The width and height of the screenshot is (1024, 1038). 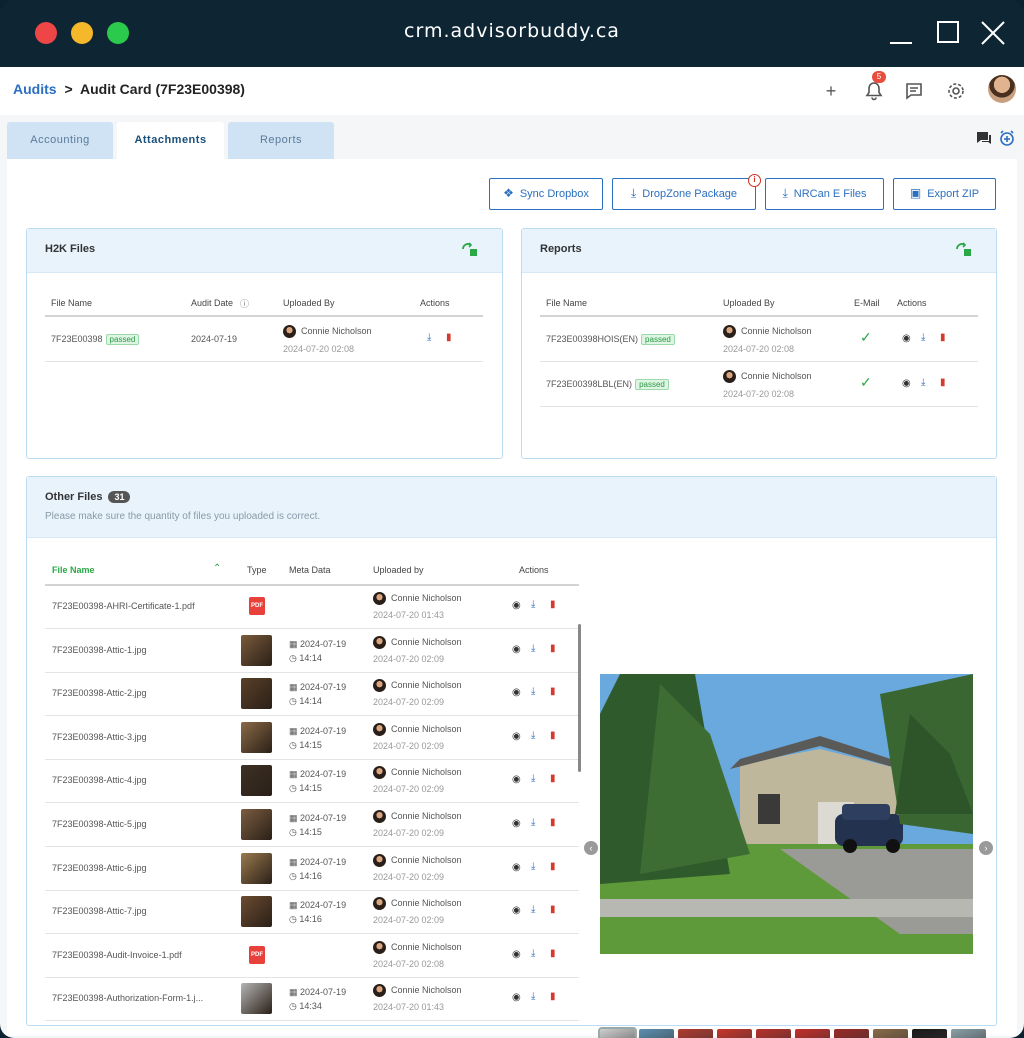 I want to click on reports-col-file-name: File Name, so click(x=567, y=303).